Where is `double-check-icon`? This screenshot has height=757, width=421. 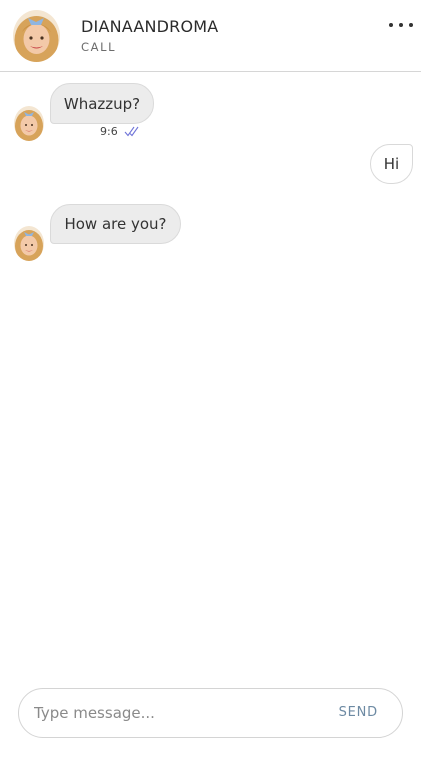 double-check-icon is located at coordinates (132, 131).